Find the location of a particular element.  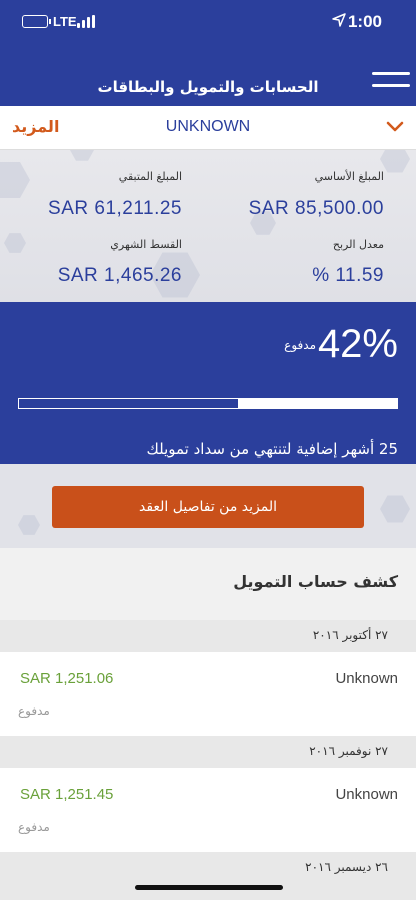

entry-date: ٢٧ أكتوبر ٢٠١٦ is located at coordinates (350, 635).